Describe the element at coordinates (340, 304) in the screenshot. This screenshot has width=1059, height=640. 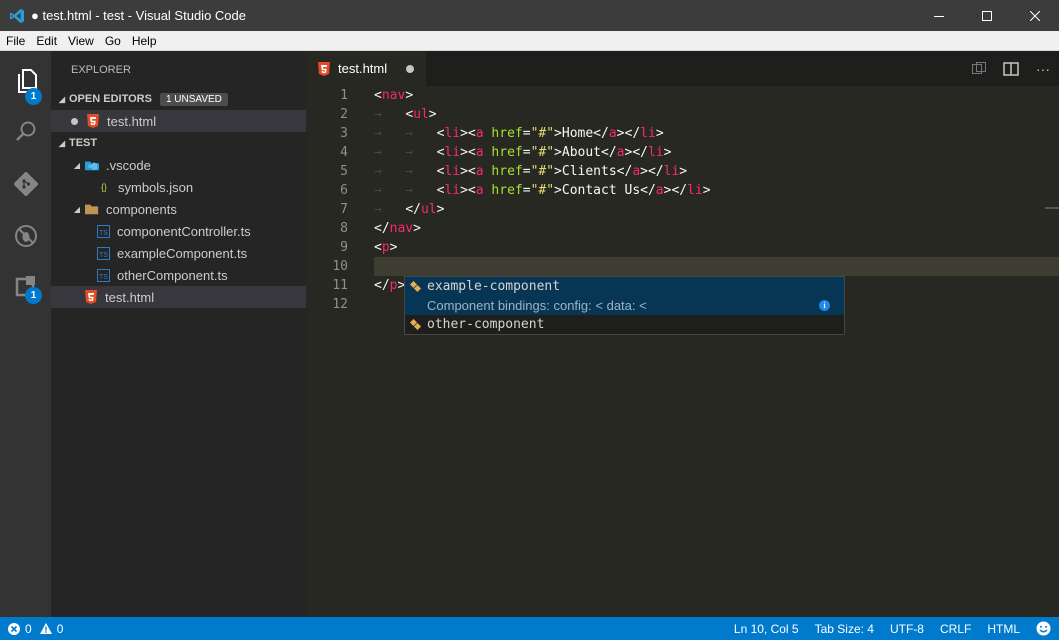
I see `line-number: 12` at that location.